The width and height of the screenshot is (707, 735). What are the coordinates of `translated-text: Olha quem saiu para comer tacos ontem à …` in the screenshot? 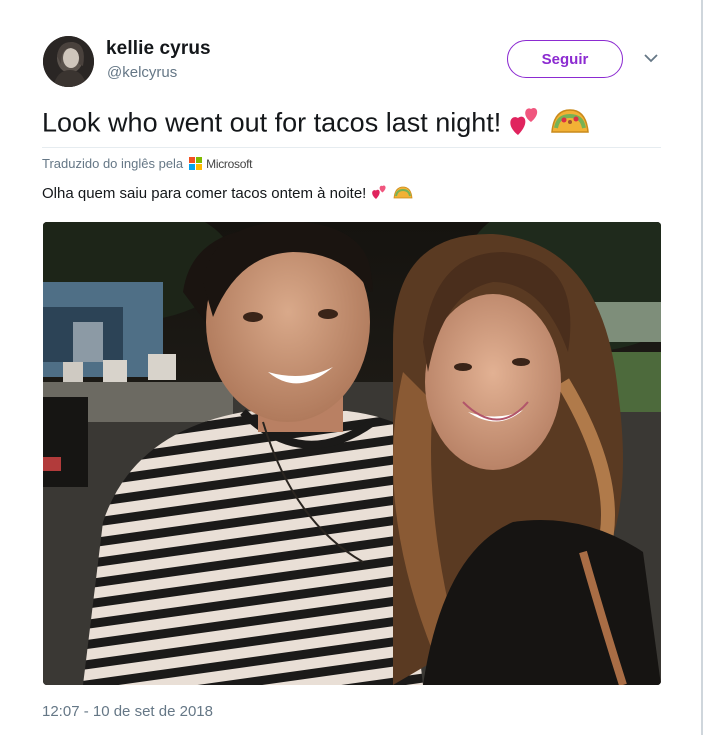 It's located at (227, 194).